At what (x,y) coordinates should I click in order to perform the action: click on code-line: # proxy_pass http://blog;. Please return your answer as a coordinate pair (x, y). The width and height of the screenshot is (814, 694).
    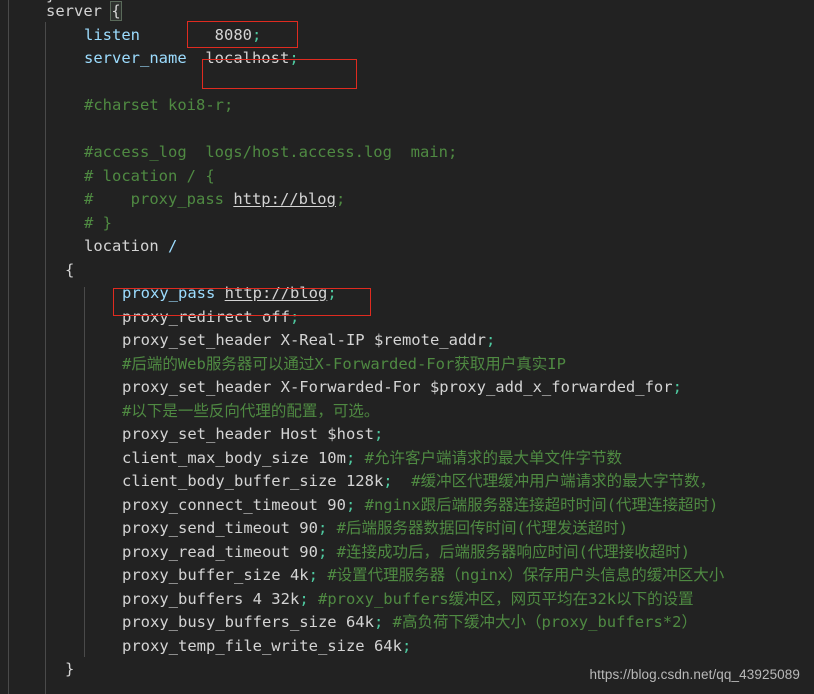
    Looking at the image, I should click on (407, 200).